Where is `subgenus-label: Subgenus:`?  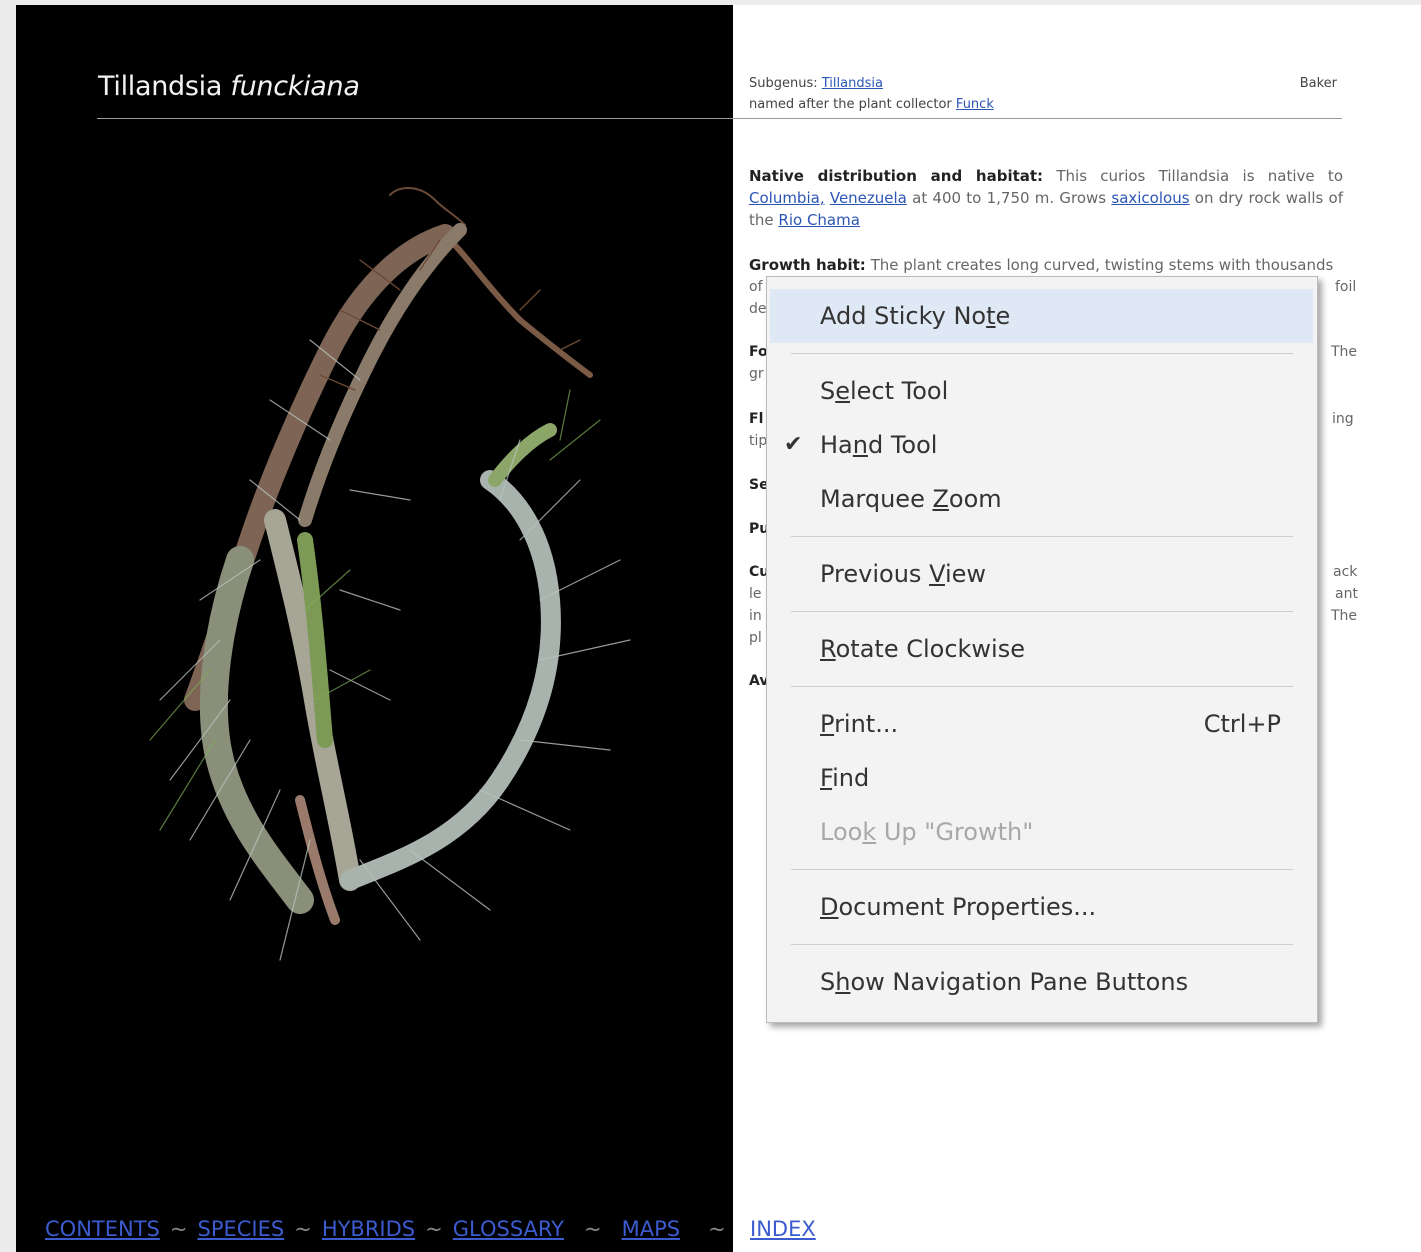 subgenus-label: Subgenus: is located at coordinates (783, 83).